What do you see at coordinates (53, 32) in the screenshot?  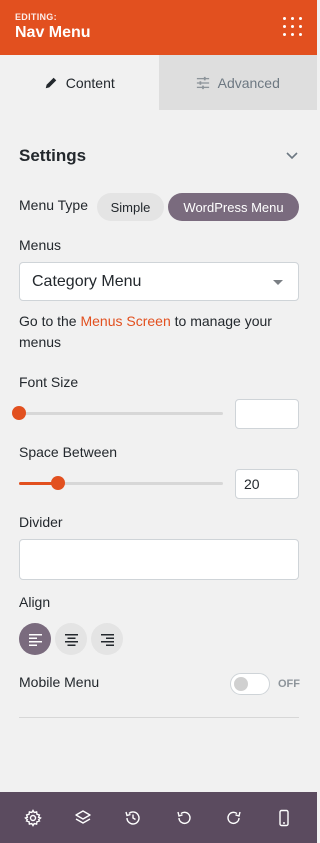 I see `page-title: Nav Menu` at bounding box center [53, 32].